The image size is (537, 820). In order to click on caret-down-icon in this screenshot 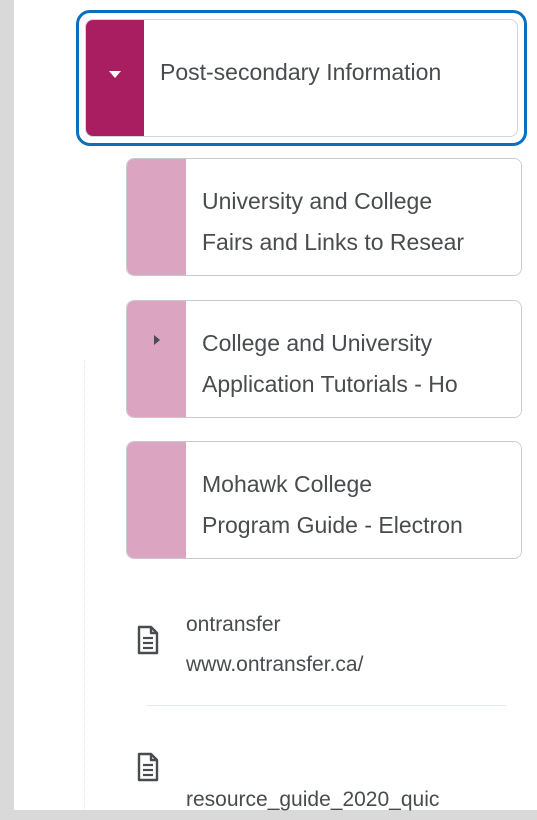, I will do `click(115, 74)`.